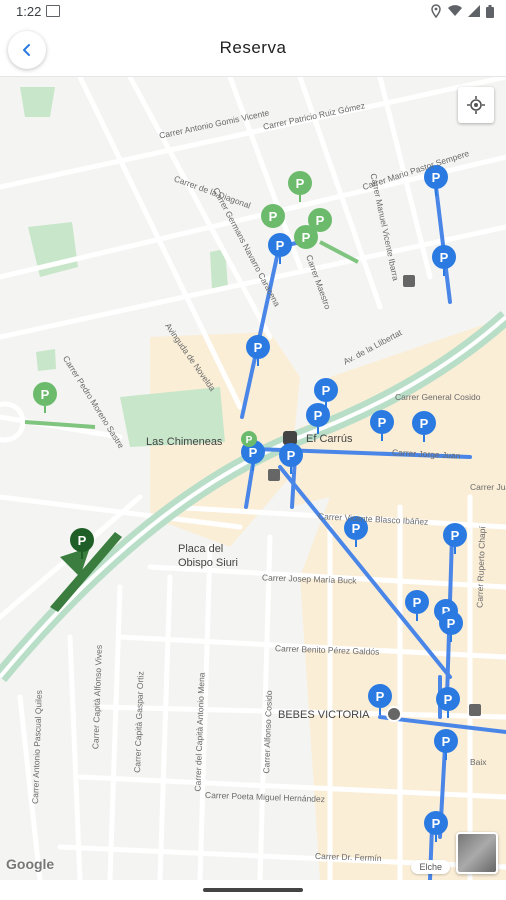 The width and height of the screenshot is (506, 900). Describe the element at coordinates (477, 853) in the screenshot. I see `map-layer-button` at that location.